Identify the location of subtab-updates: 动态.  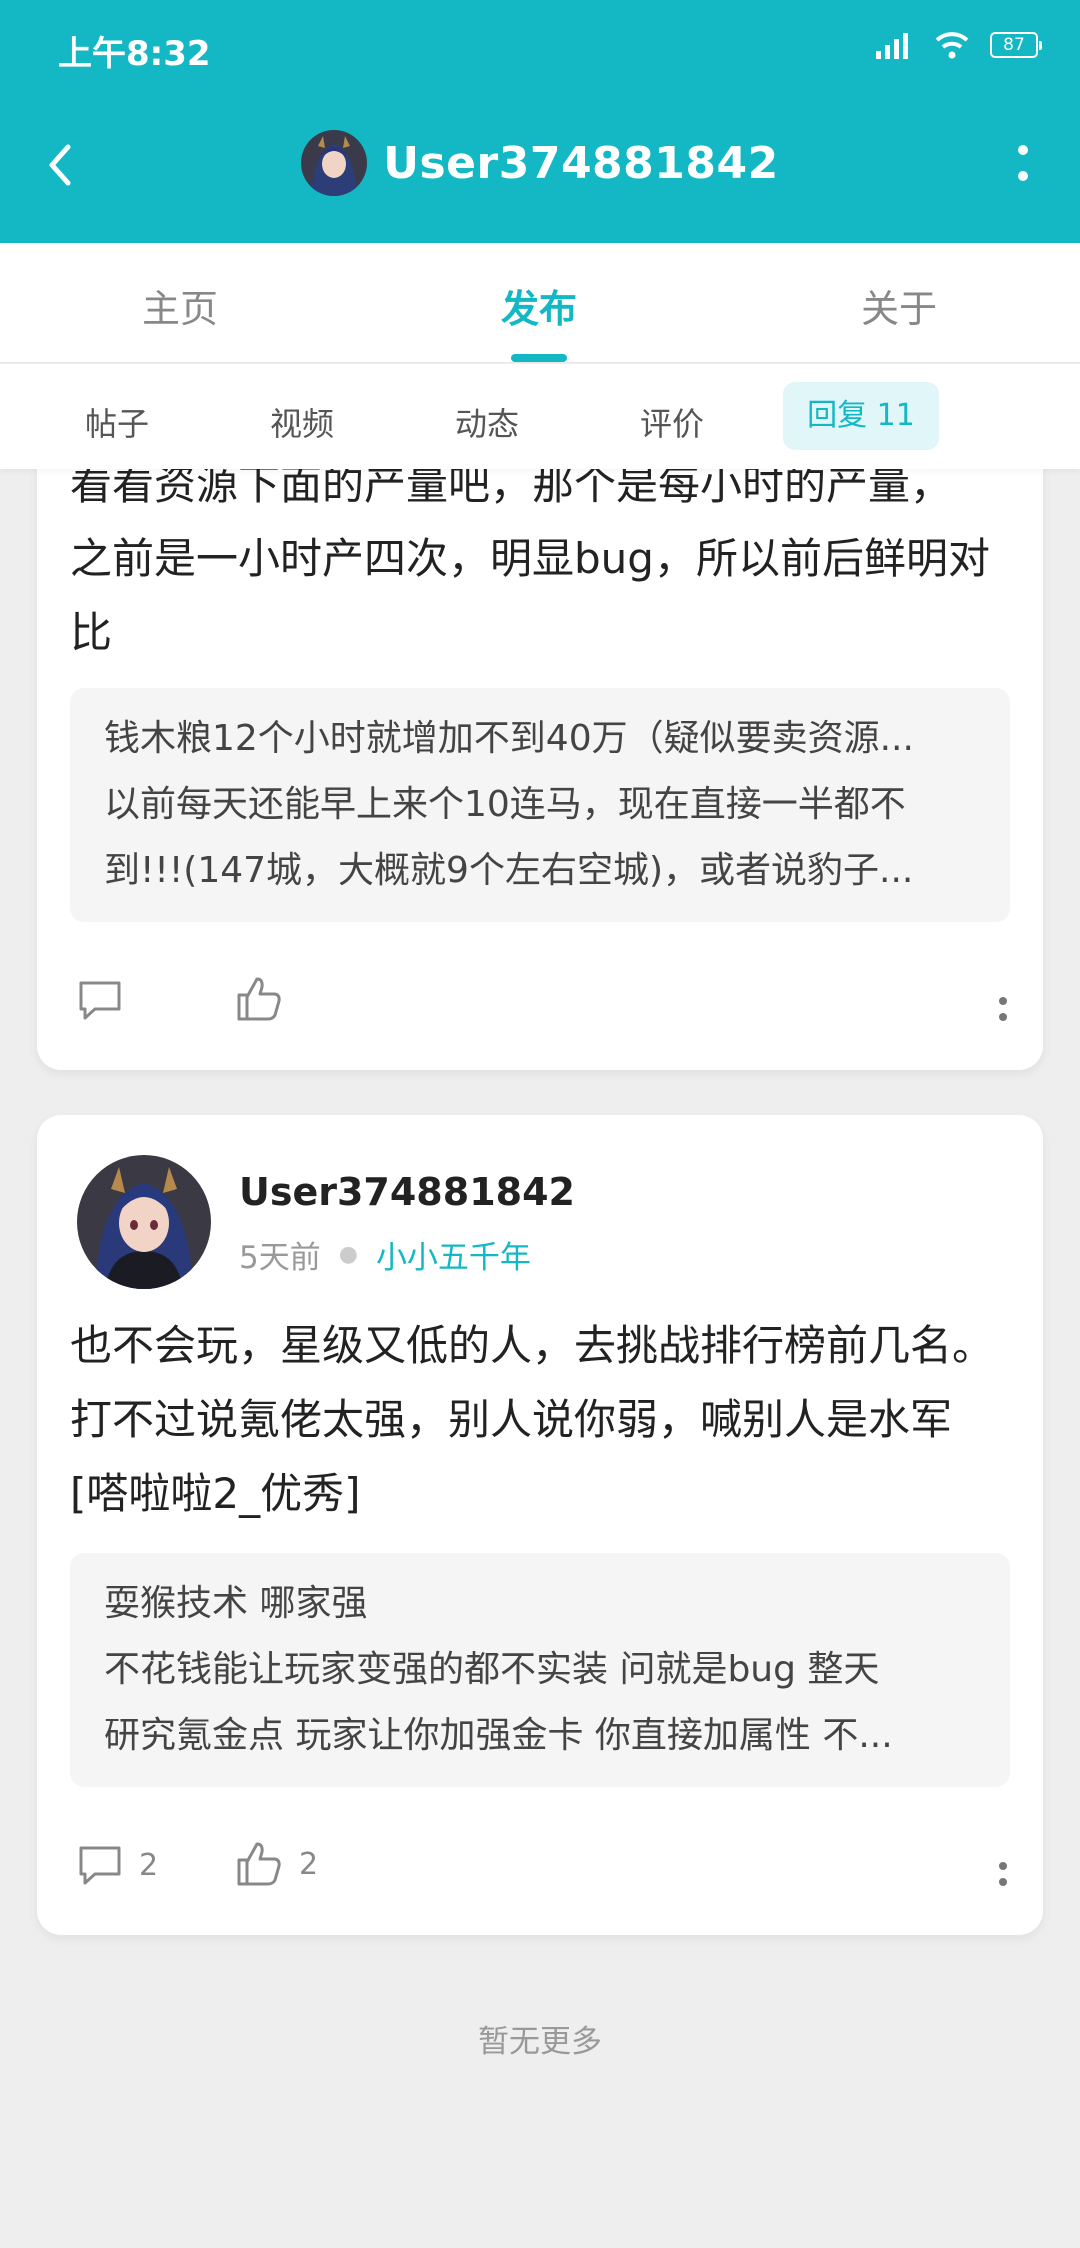
(487, 422).